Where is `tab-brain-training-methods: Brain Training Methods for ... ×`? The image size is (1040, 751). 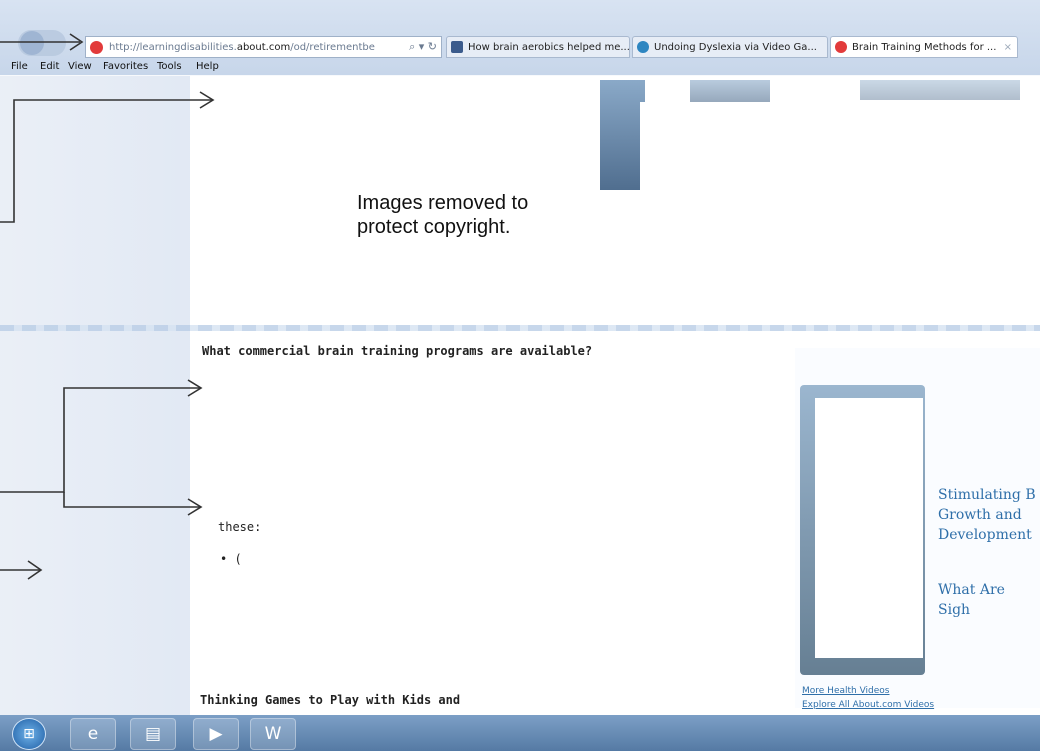 tab-brain-training-methods: Brain Training Methods for ... × is located at coordinates (924, 47).